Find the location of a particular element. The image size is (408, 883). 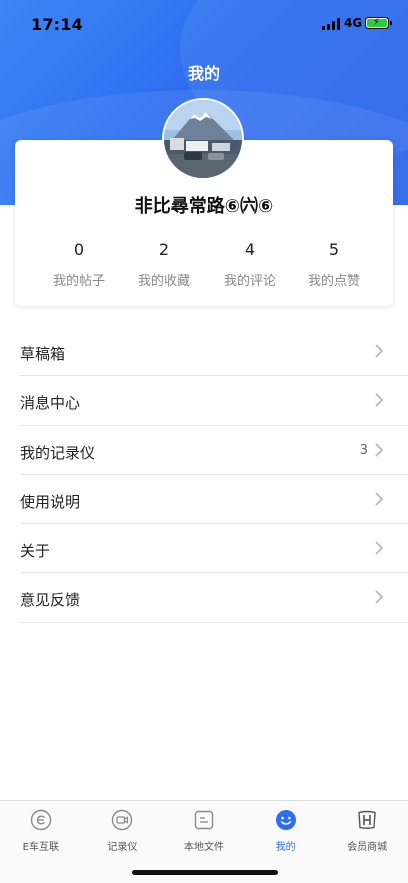

e-connect-icon is located at coordinates (40, 820).